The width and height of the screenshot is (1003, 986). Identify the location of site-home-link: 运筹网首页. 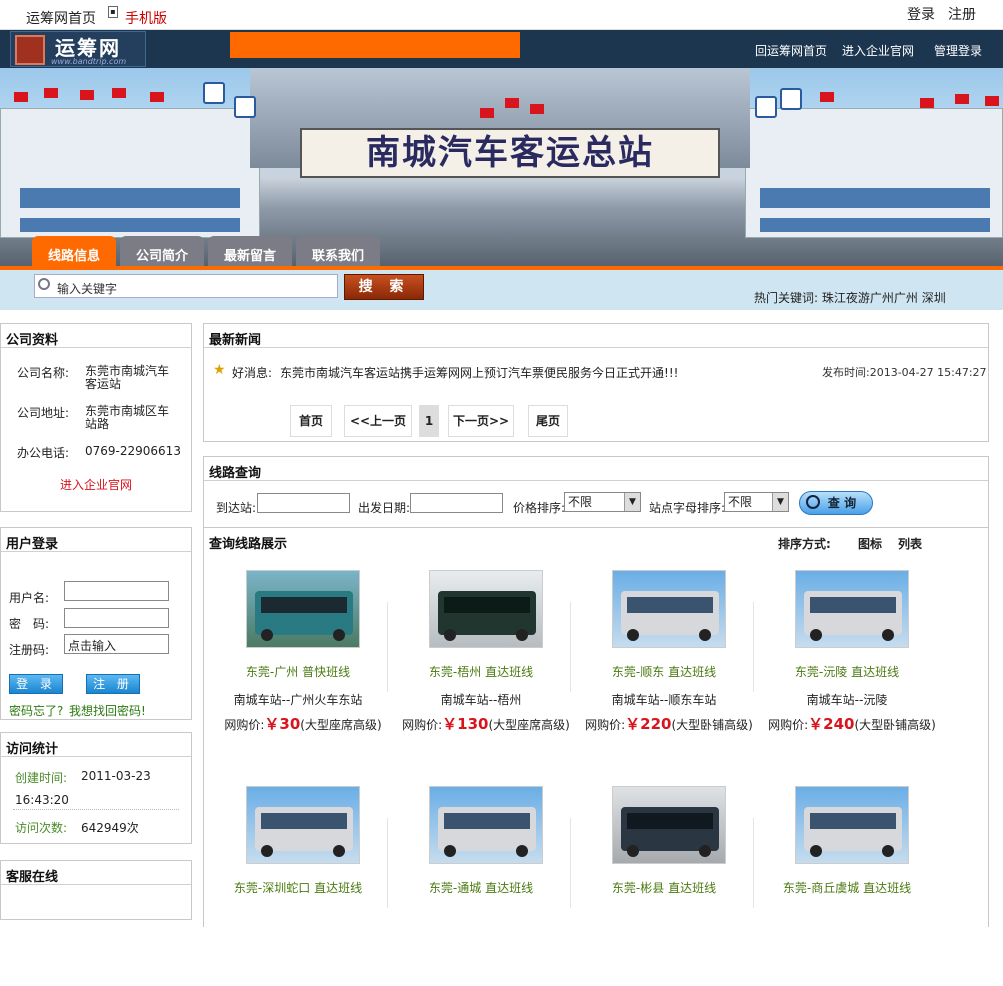
(61, 18).